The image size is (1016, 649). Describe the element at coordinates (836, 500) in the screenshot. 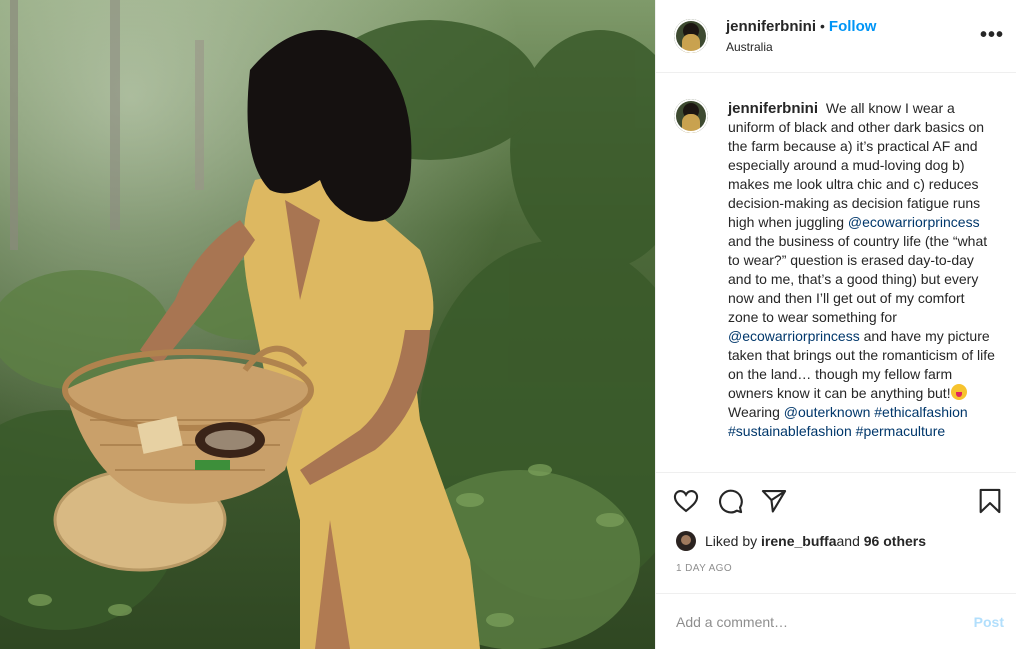

I see `post-actions` at that location.